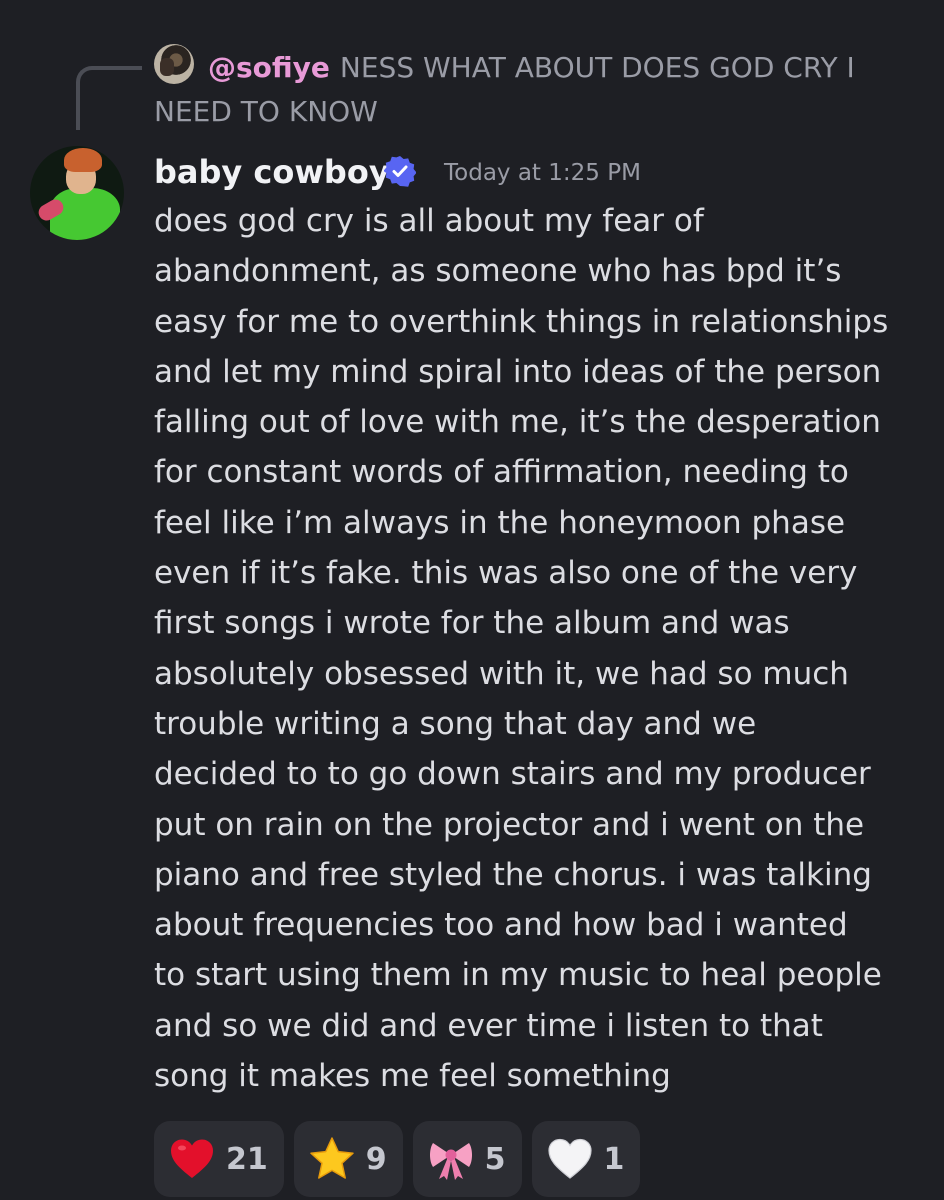 This screenshot has width=944, height=1200. Describe the element at coordinates (109, 98) in the screenshot. I see `reply-connector-line` at that location.